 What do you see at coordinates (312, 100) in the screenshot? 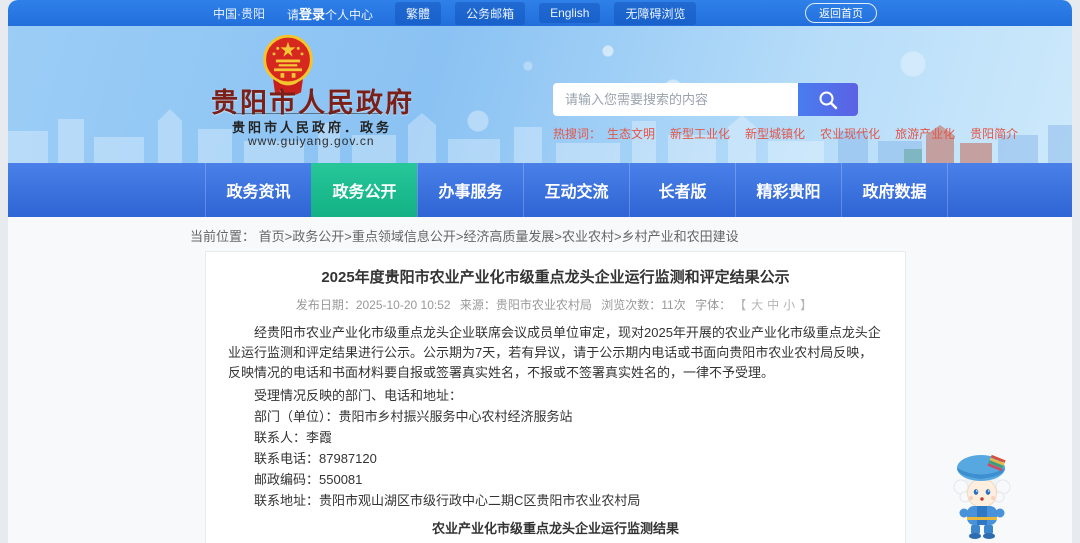
I see `site-logo-title: 贵阳市人民政府` at bounding box center [312, 100].